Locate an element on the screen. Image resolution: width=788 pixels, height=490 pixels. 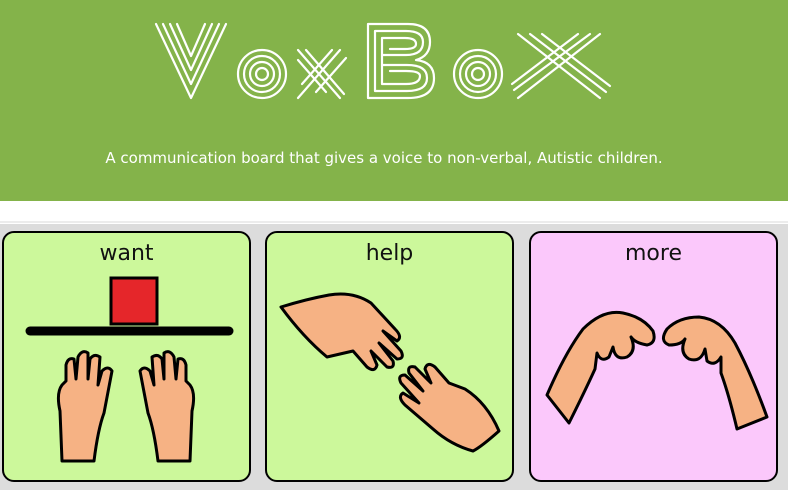
want-hands-icon is located at coordinates (129, 369).